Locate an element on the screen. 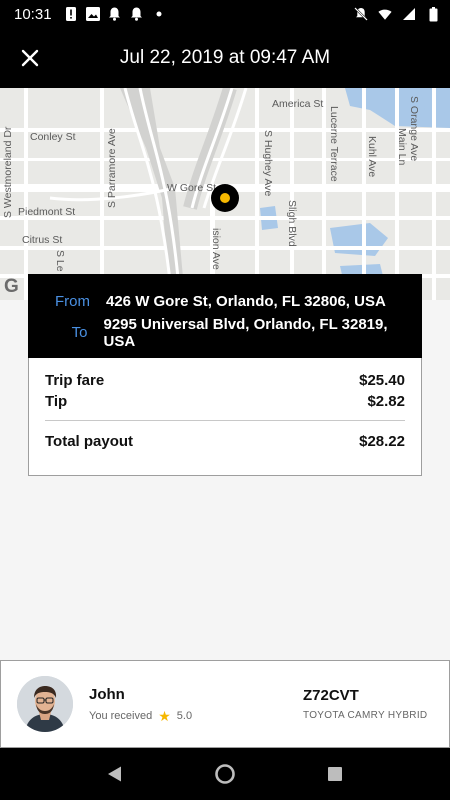 The image size is (450, 800). close-icon is located at coordinates (30, 58).